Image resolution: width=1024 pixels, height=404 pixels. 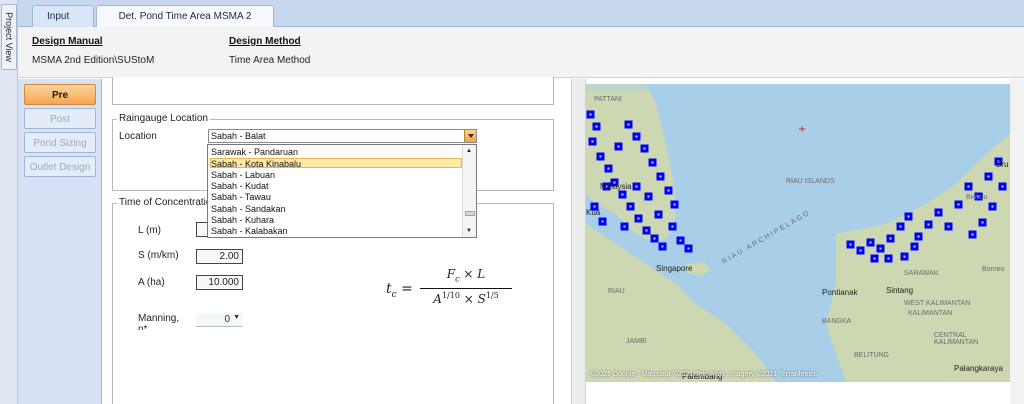 I want to click on map-city-bru: Bru, so click(x=1002, y=164).